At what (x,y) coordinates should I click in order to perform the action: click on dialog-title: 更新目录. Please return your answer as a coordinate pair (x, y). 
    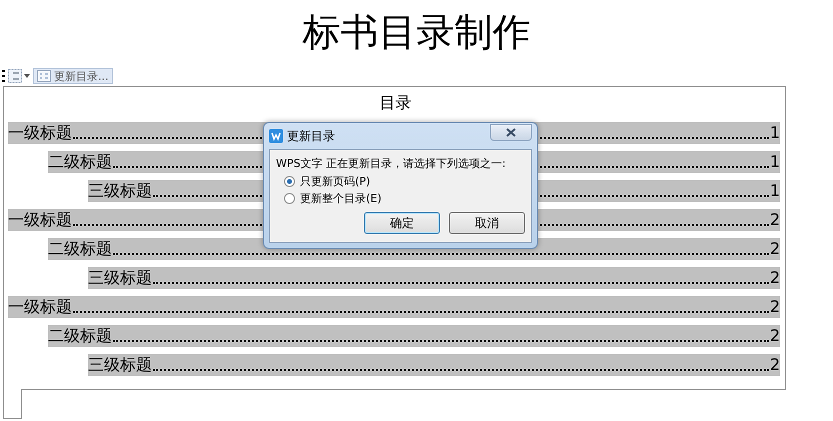
    Looking at the image, I should click on (311, 136).